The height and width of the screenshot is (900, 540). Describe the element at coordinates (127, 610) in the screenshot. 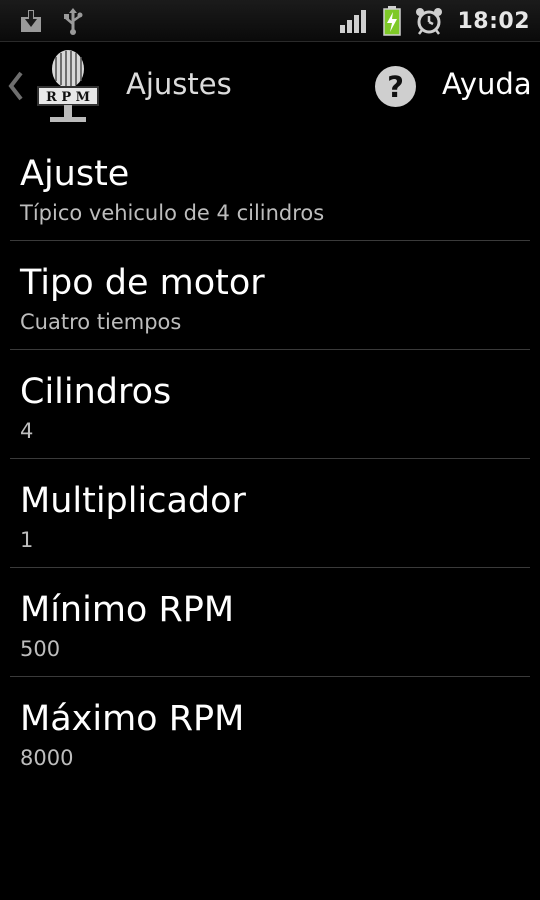

I see `setting-title: Mínimo RPM` at that location.